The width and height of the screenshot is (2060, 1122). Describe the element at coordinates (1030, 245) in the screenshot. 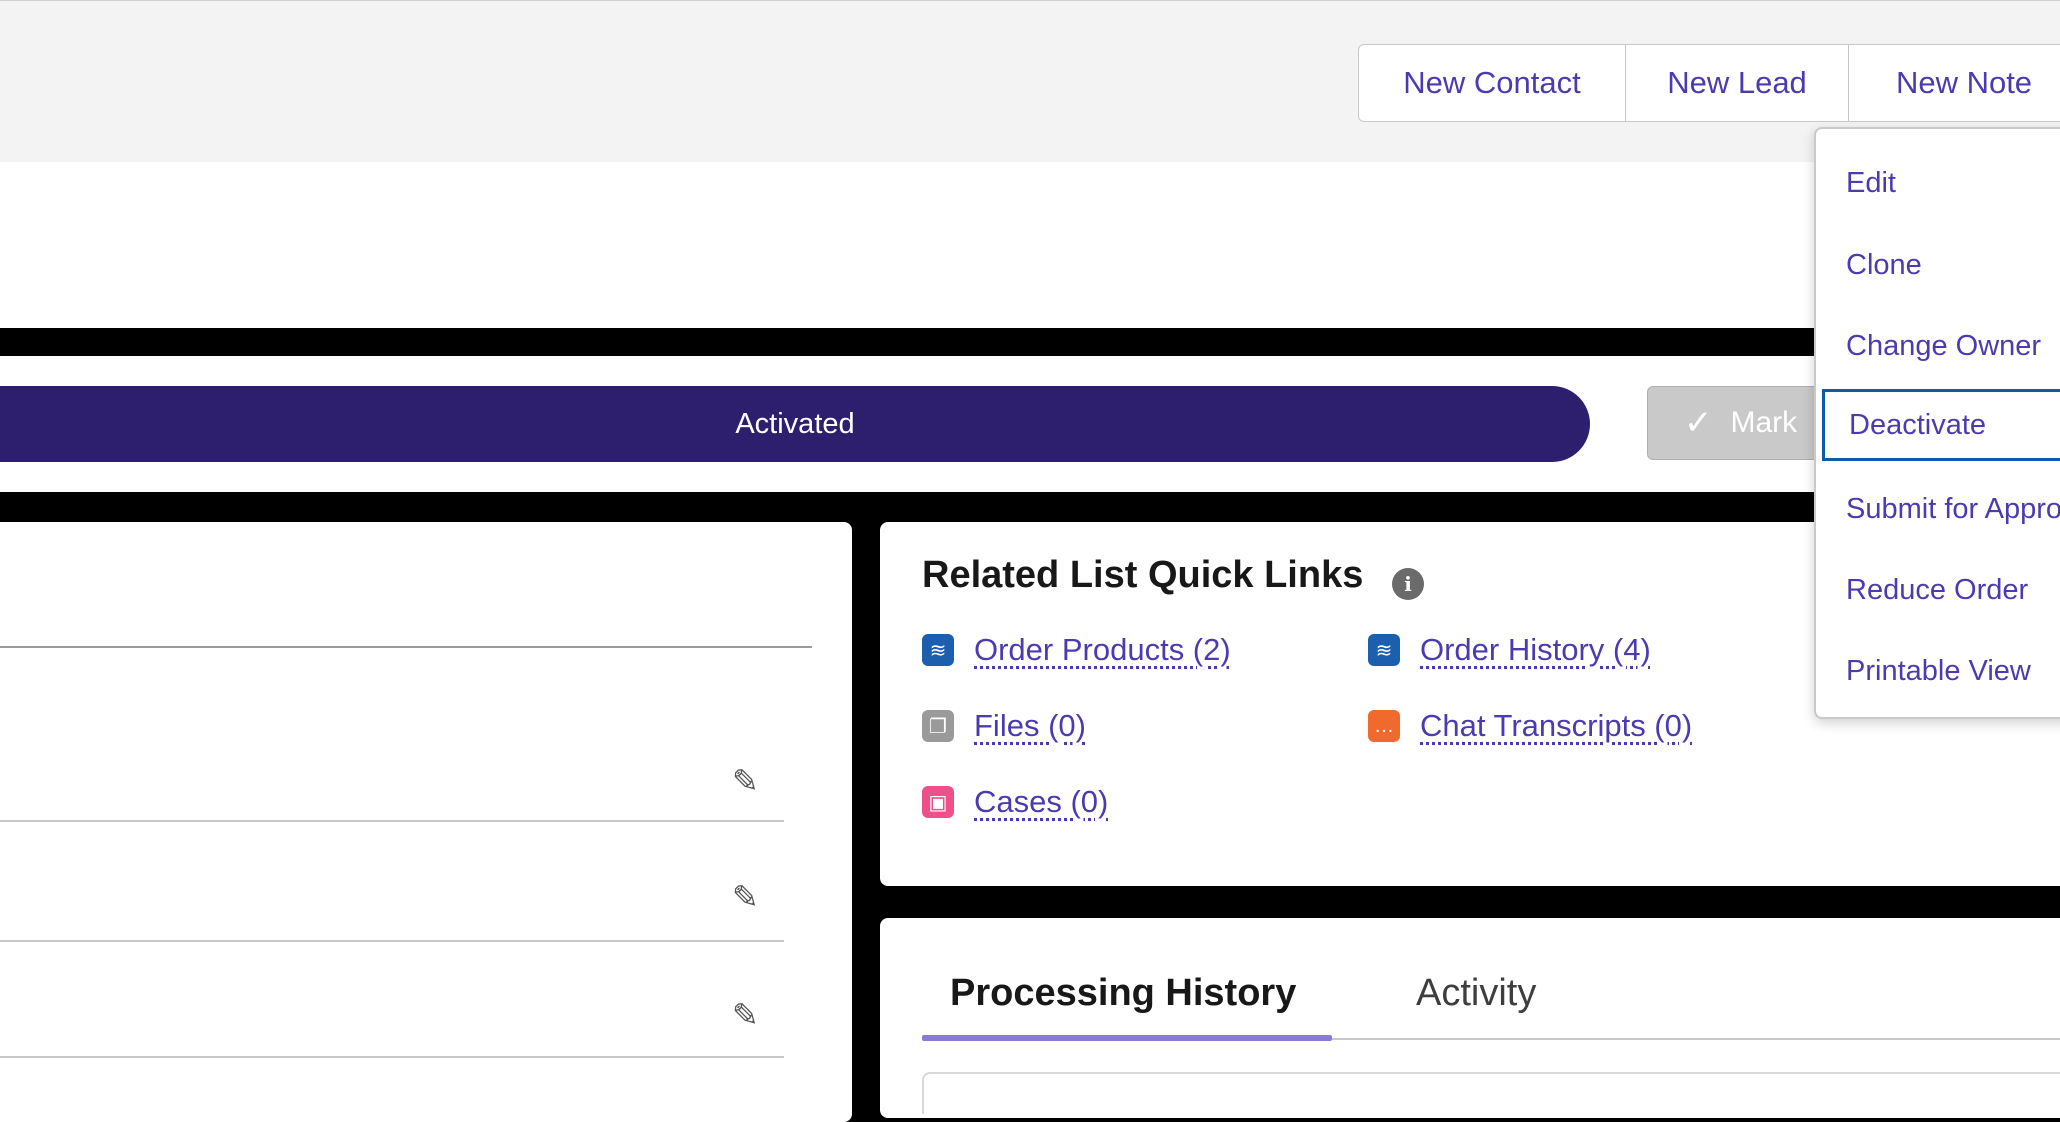

I see `record-header-body` at that location.